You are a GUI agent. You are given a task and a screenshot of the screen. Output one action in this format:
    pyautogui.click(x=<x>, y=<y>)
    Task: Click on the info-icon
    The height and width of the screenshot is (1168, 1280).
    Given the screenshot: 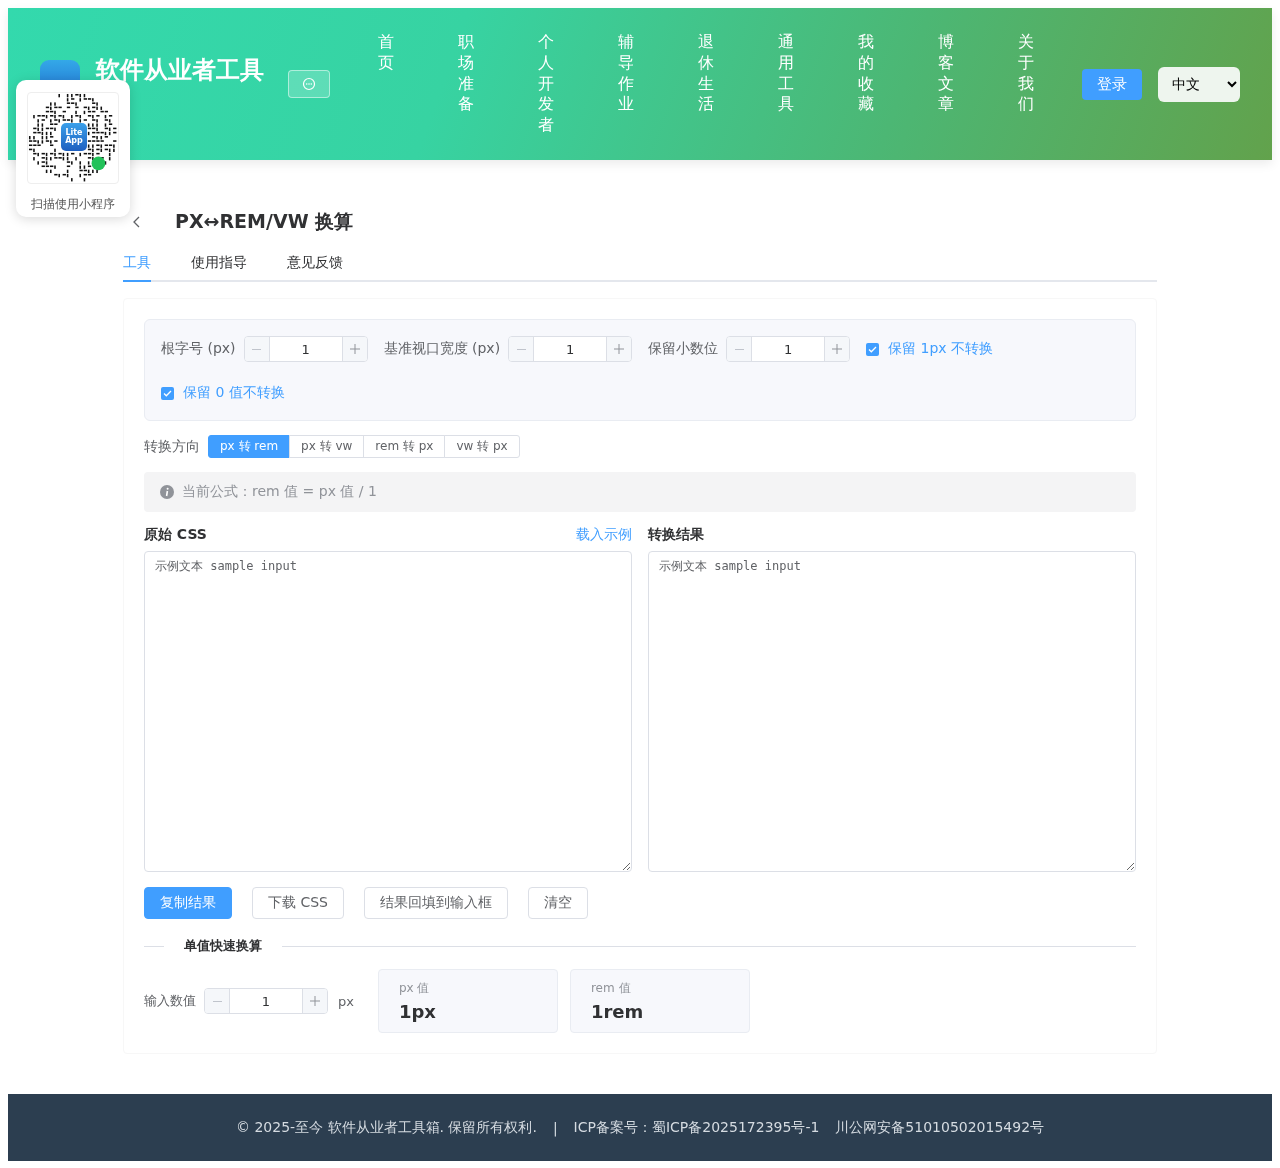 What is the action you would take?
    pyautogui.click(x=167, y=492)
    